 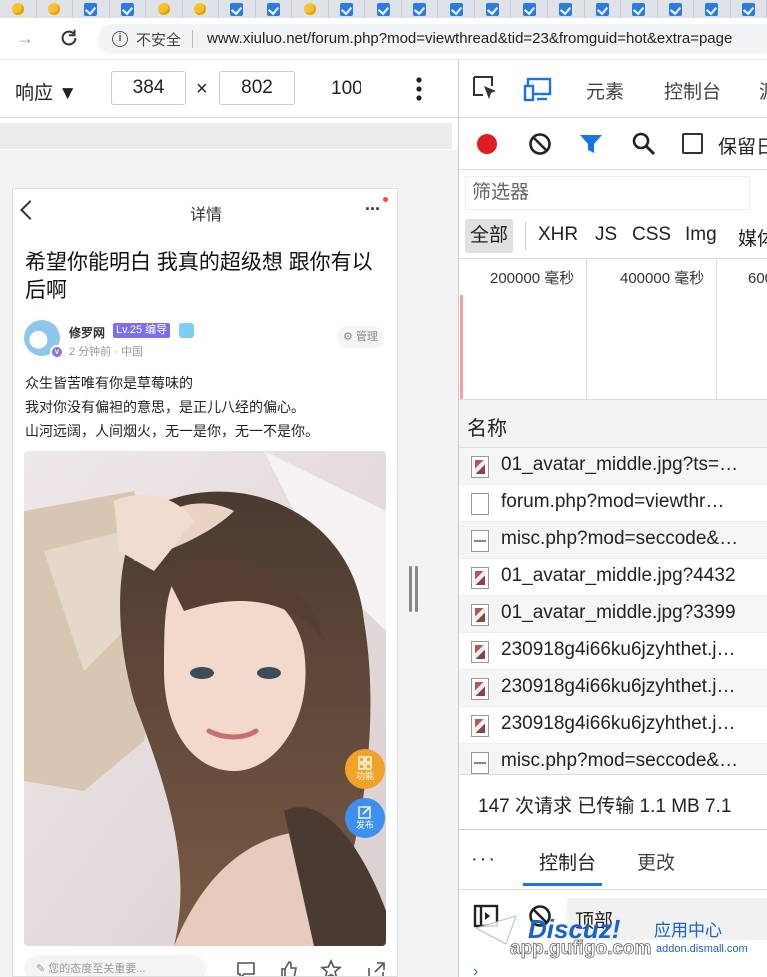 I want to click on zoom-dropdown: 100%, so click(x=346, y=89).